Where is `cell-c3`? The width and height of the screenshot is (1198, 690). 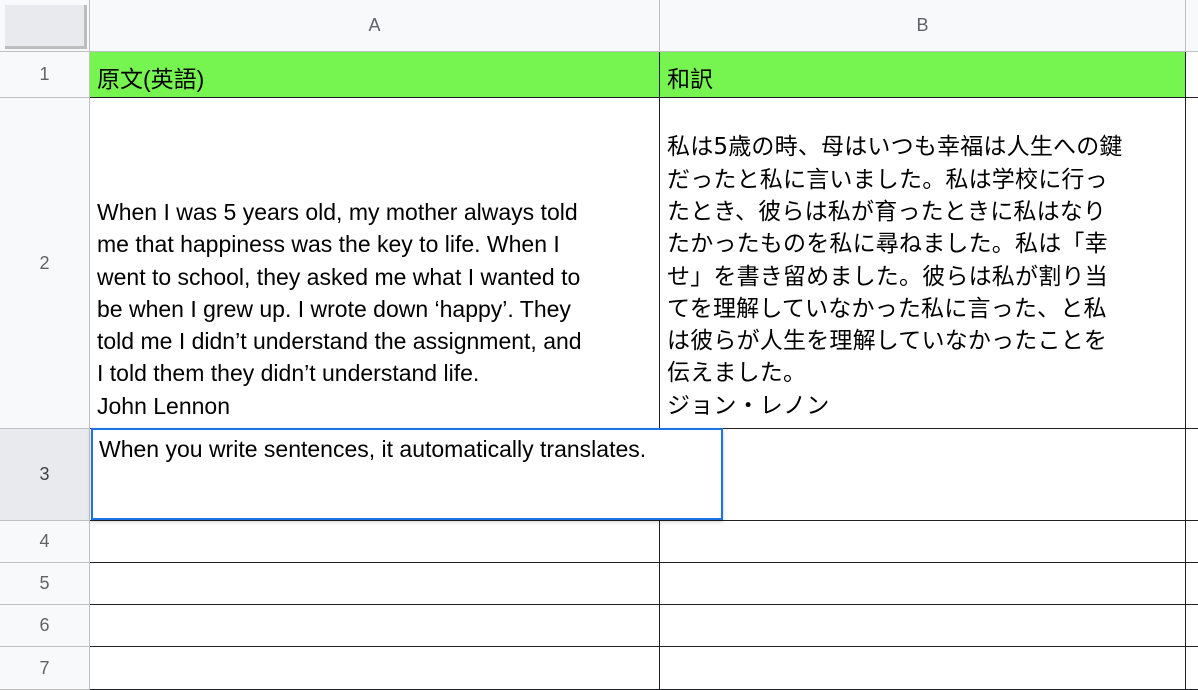
cell-c3 is located at coordinates (1192, 475).